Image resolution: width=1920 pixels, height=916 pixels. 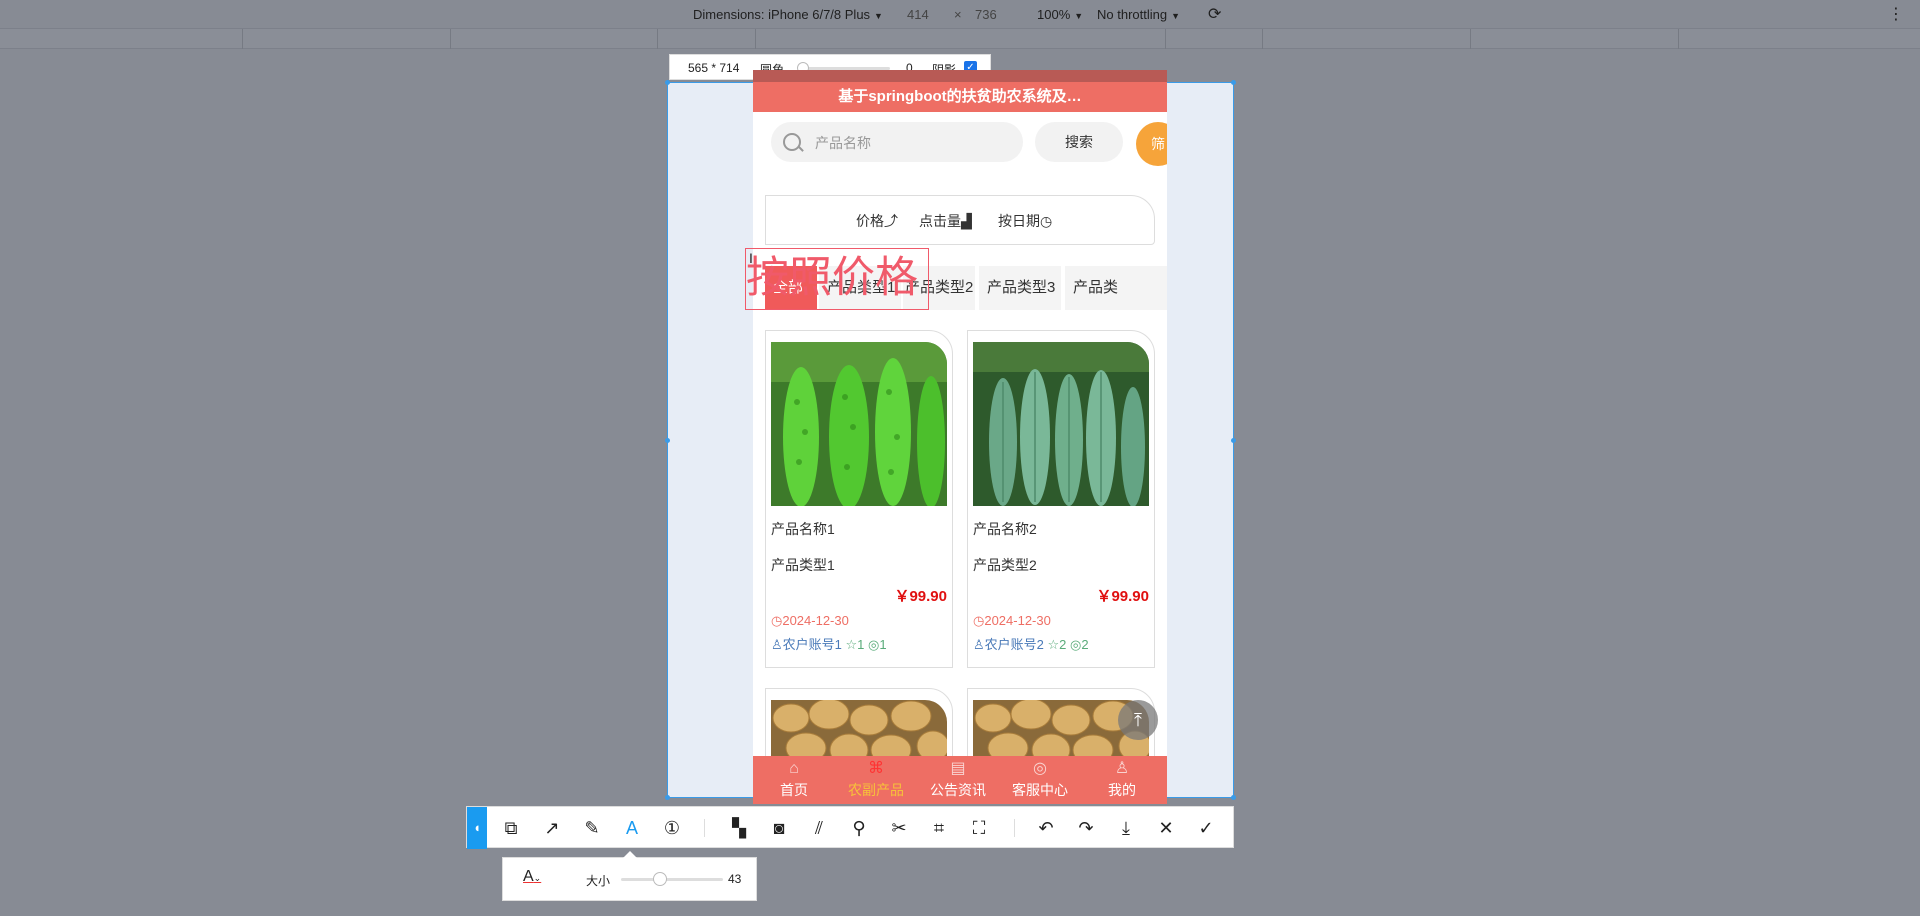 What do you see at coordinates (1046, 828) in the screenshot?
I see `undo-icon: ↶` at bounding box center [1046, 828].